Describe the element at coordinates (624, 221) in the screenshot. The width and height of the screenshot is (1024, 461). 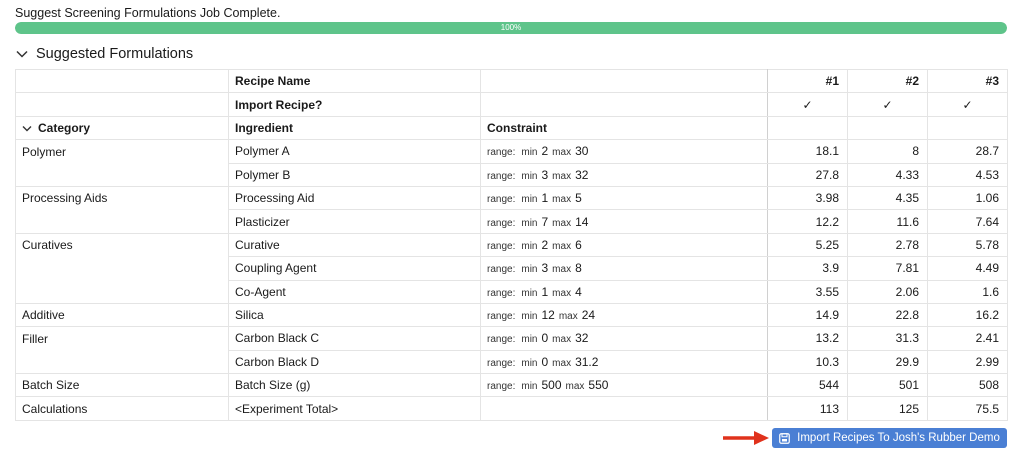
I see `constraint-cell: range: min 7 max 14` at that location.